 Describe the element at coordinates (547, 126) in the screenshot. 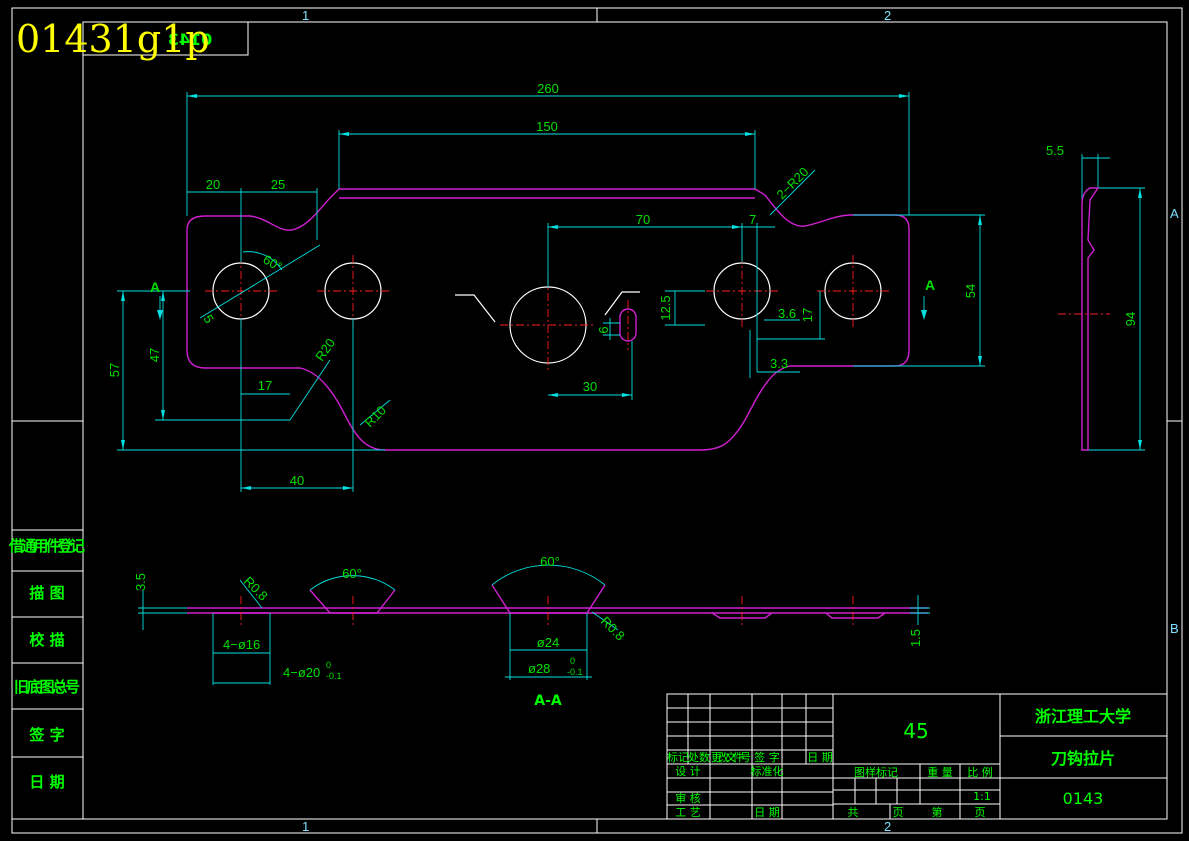

I see `dim-150: 150` at that location.